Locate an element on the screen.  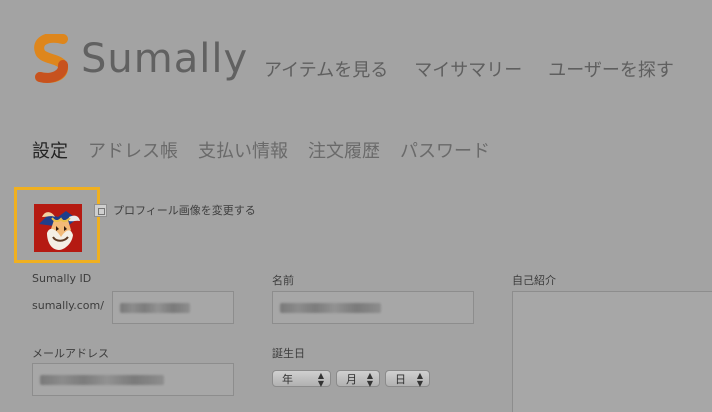
email-label: メールアドレス is located at coordinates (70, 353).